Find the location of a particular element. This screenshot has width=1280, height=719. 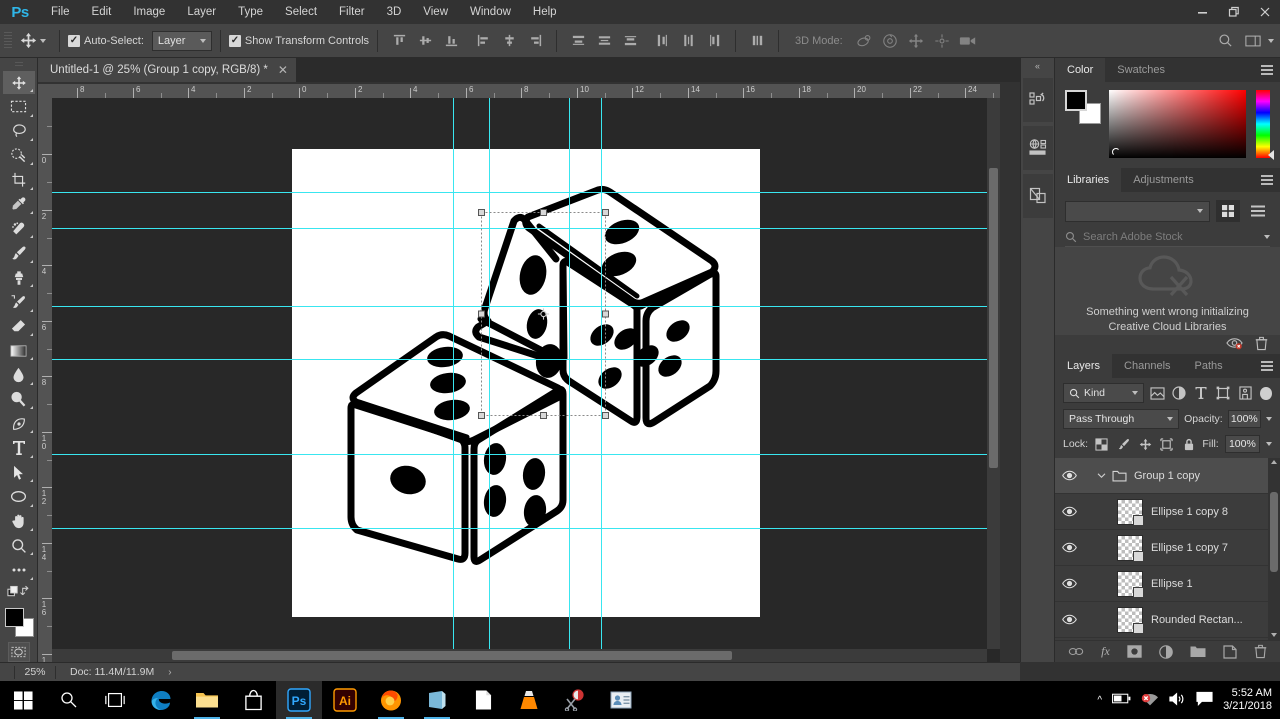

guide-vertical is located at coordinates (453, 380).